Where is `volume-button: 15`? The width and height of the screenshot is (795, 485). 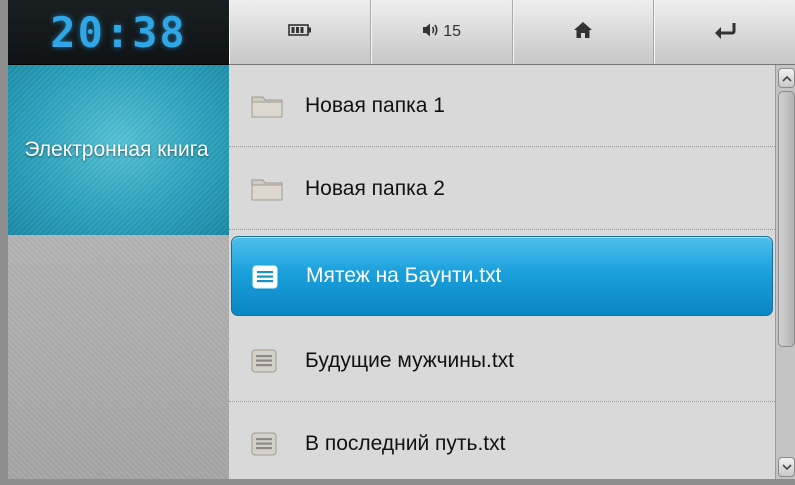
volume-button: 15 is located at coordinates (441, 32).